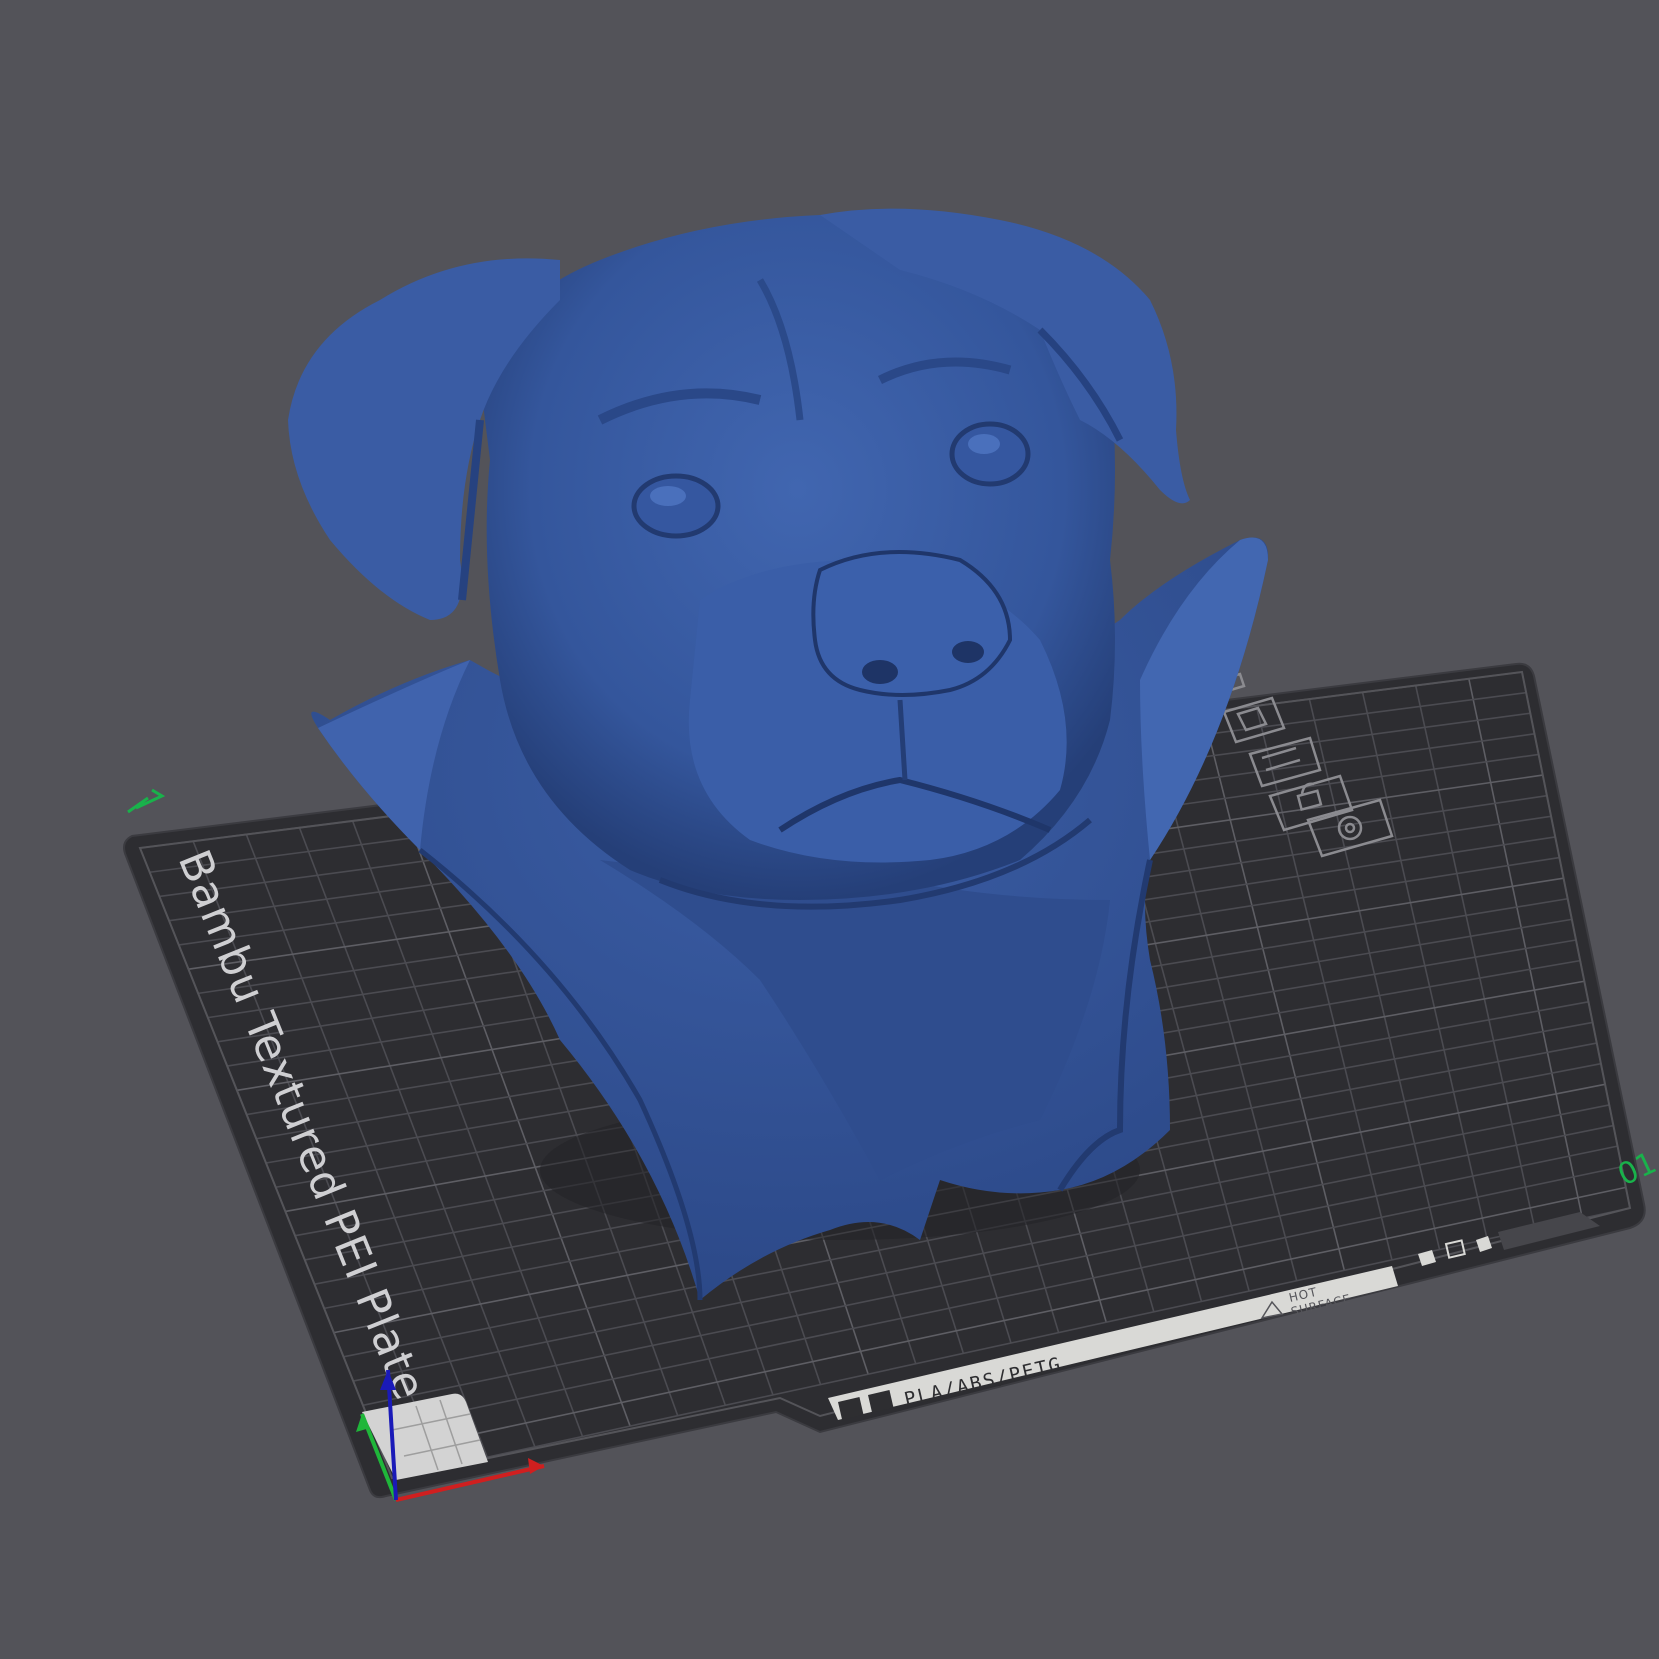  I want to click on dog-left-eye, so click(676, 506).